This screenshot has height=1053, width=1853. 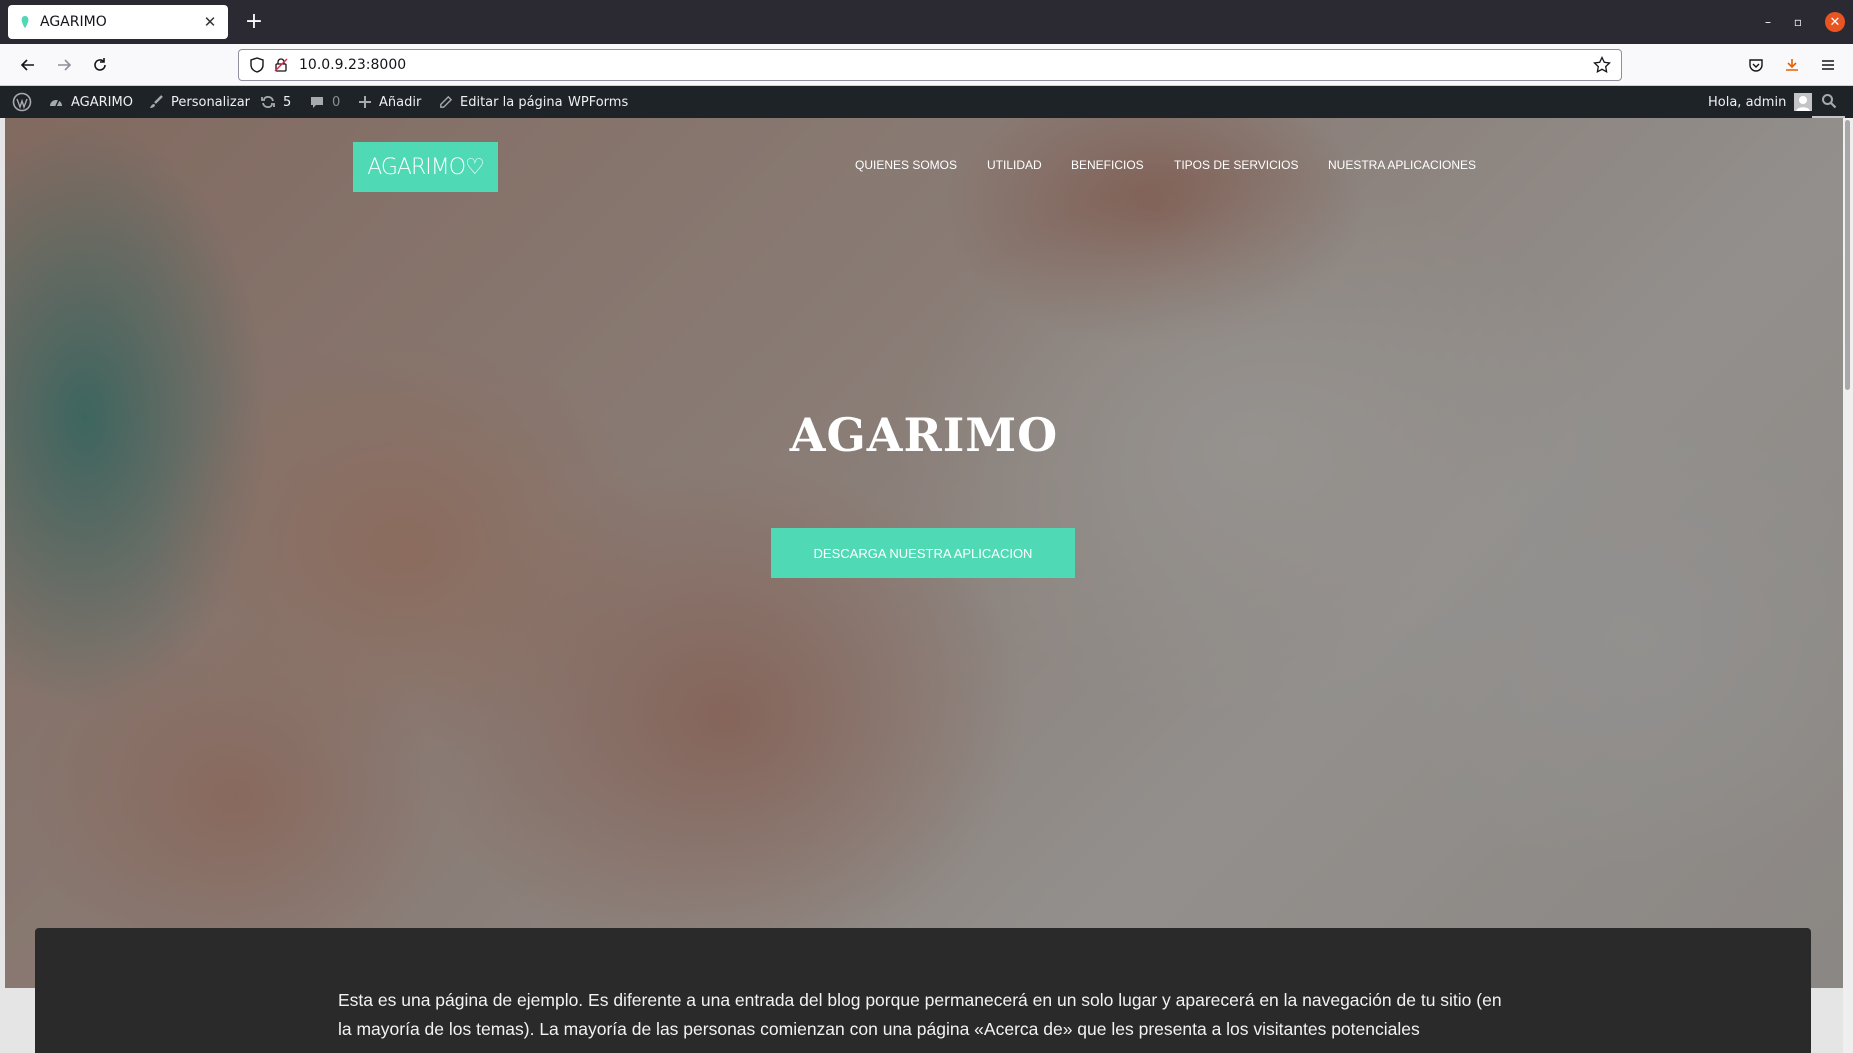 I want to click on wordpress-logo-icon, so click(x=22, y=102).